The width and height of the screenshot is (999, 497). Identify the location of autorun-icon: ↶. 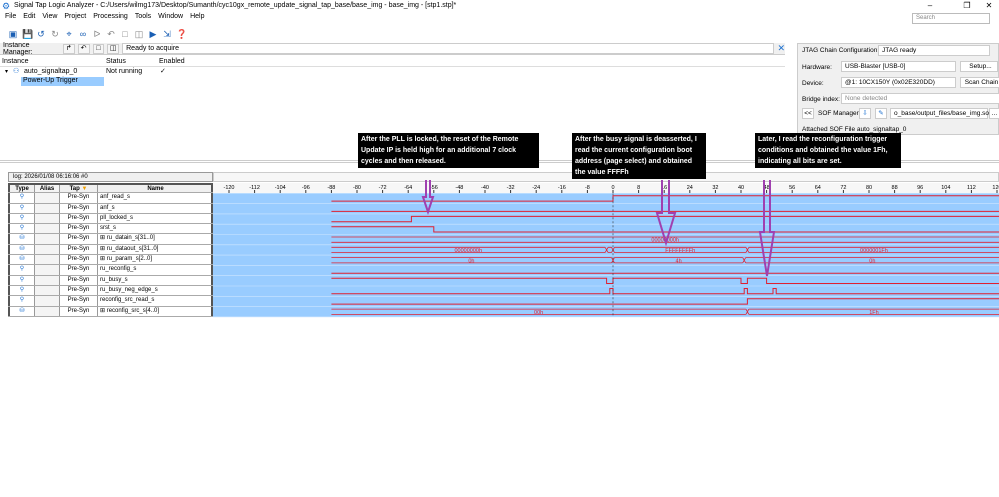
(111, 34).